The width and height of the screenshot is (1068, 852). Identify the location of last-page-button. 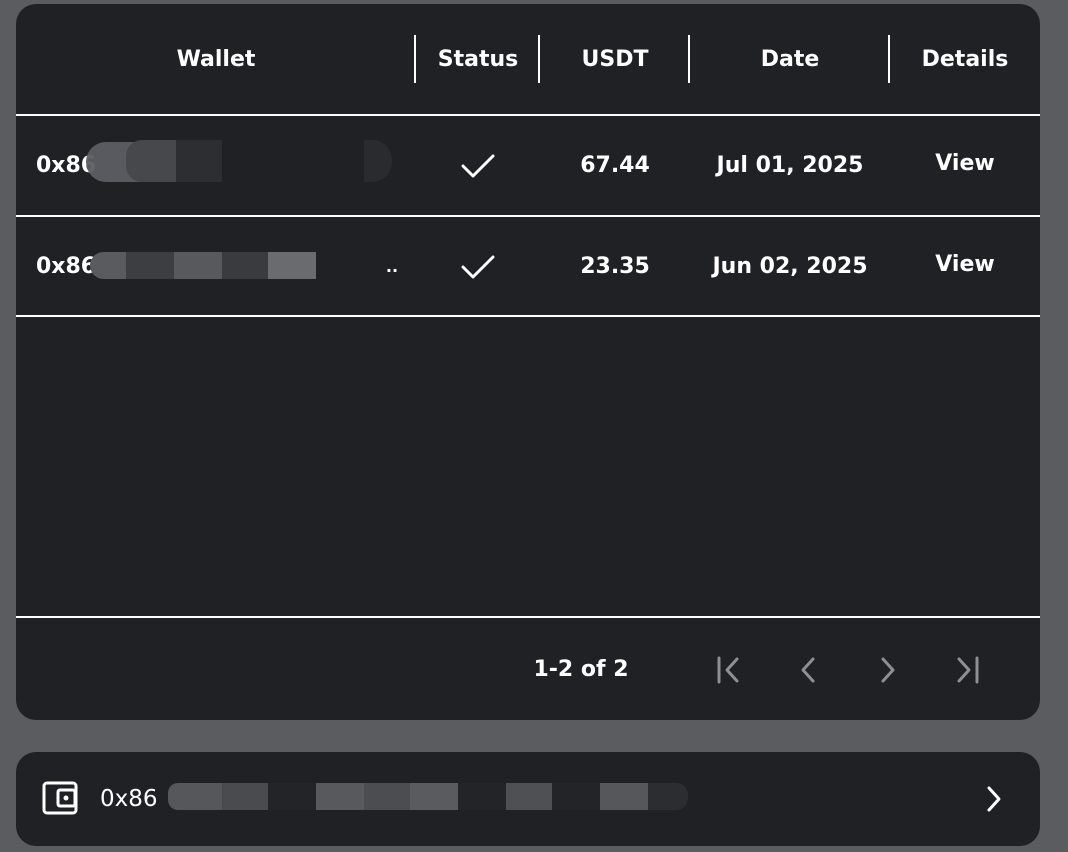
(968, 670).